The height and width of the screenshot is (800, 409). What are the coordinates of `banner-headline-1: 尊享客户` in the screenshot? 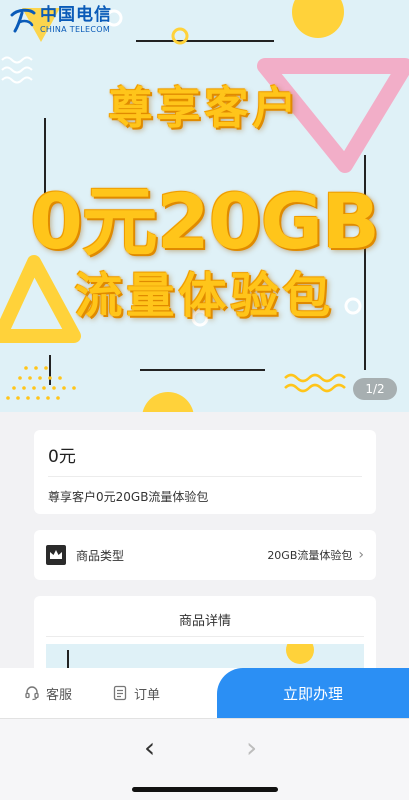 It's located at (204, 108).